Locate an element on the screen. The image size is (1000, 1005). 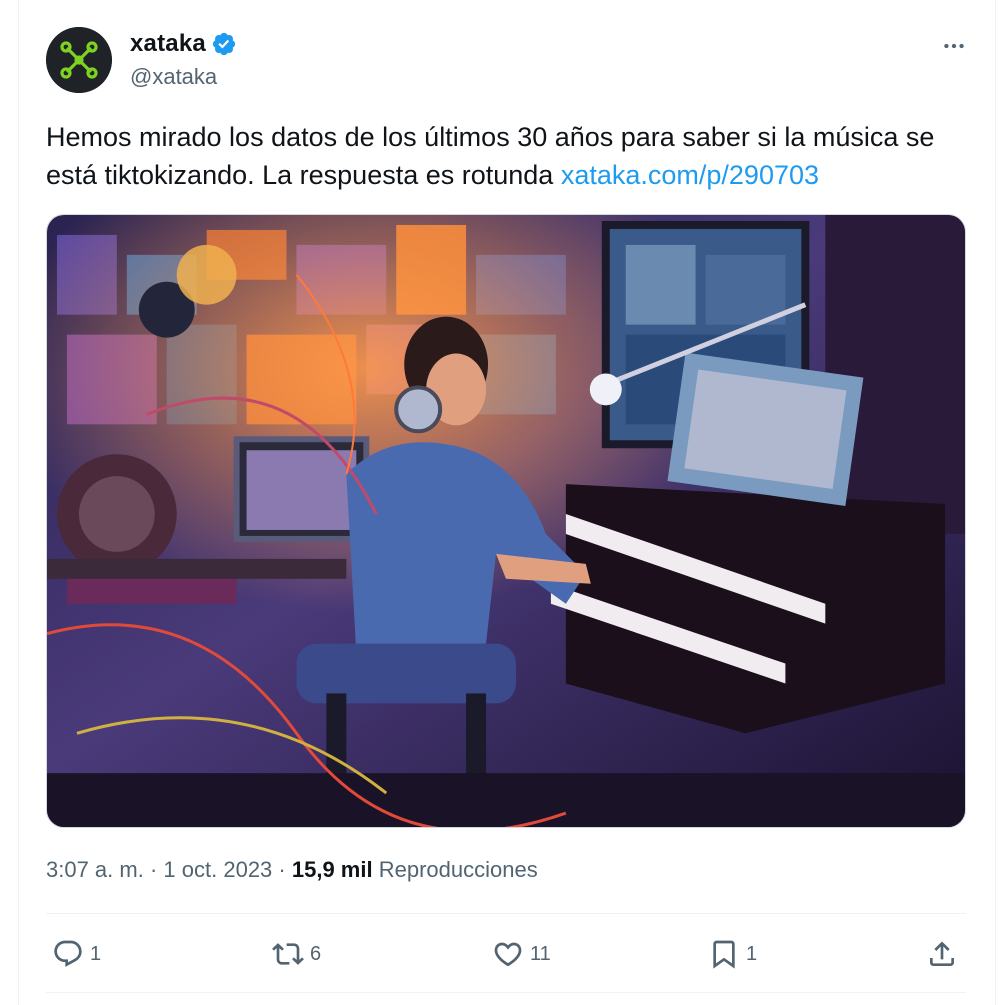
reply-button: 1 is located at coordinates (76, 954).